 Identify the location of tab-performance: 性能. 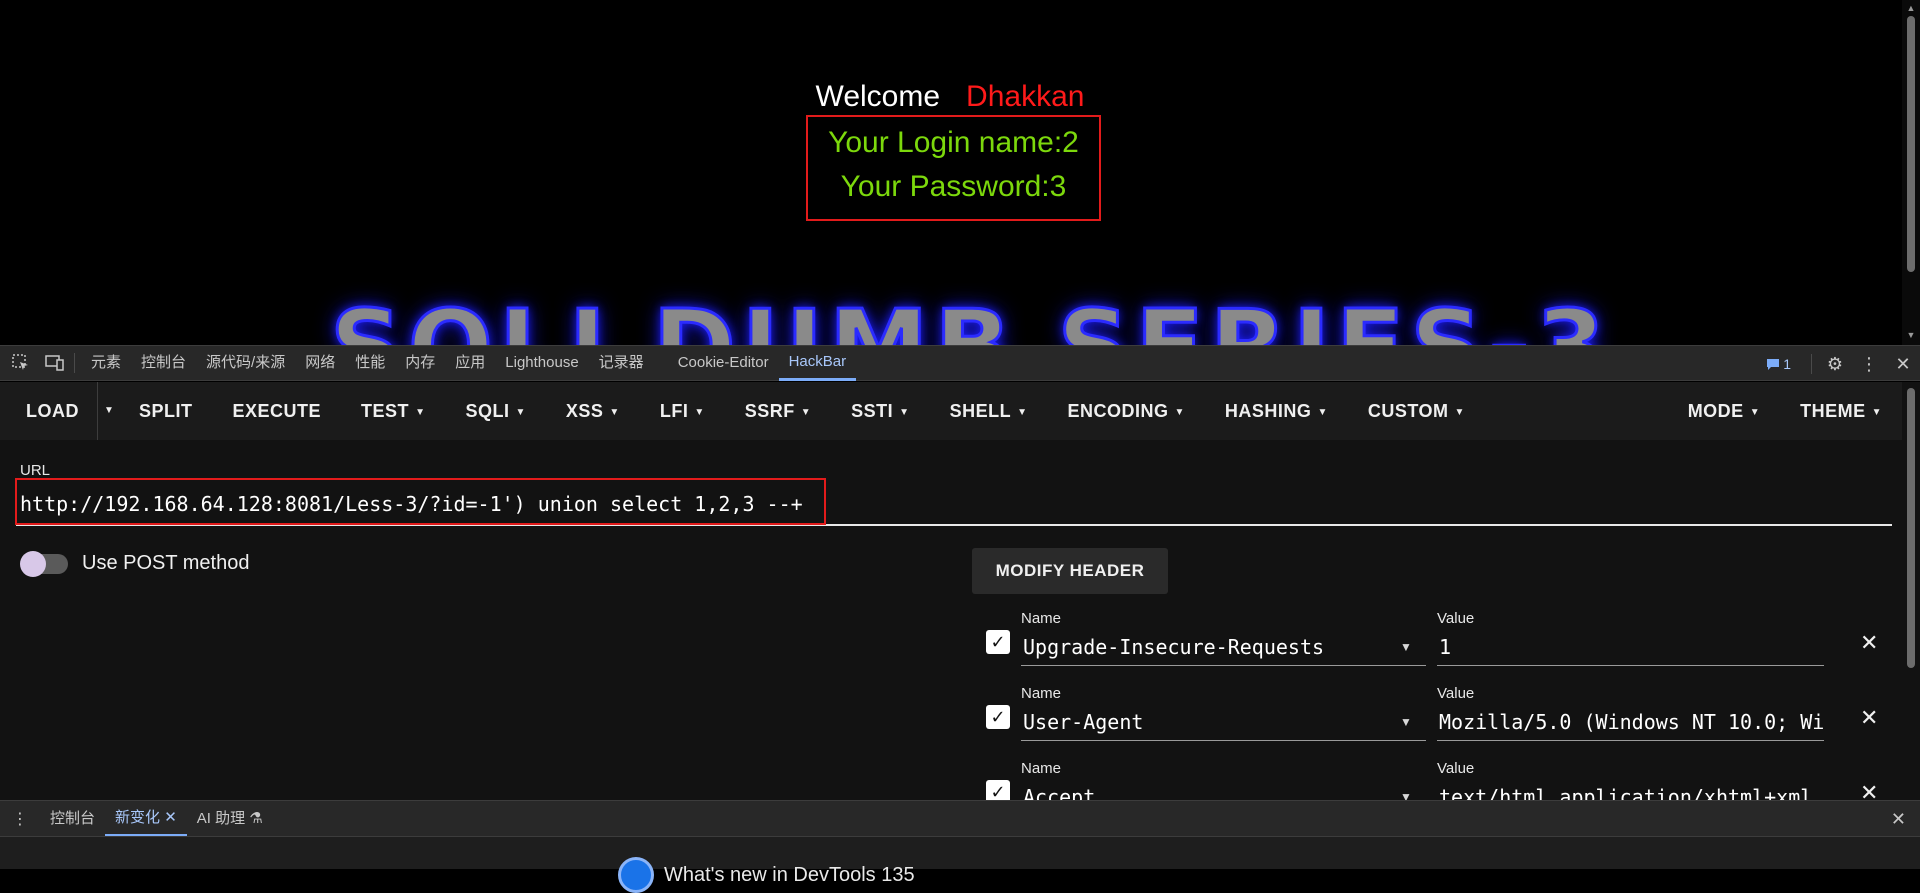
(370, 363).